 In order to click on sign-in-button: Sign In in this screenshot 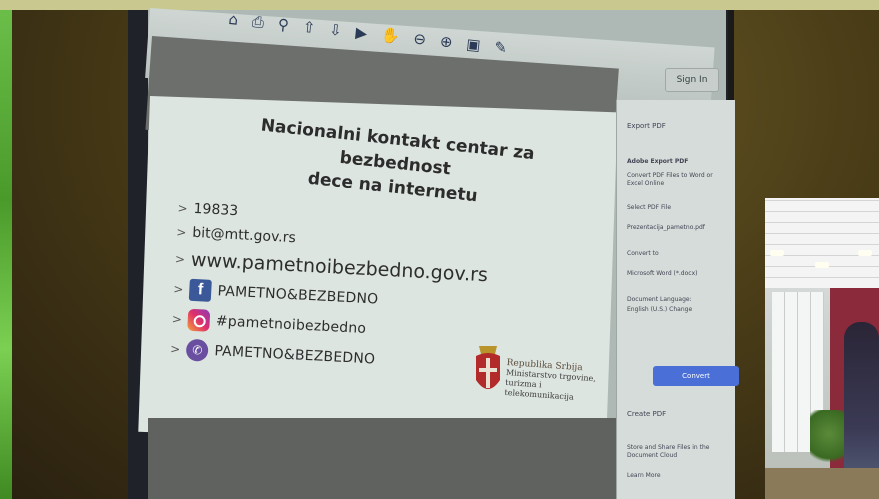, I will do `click(692, 80)`.